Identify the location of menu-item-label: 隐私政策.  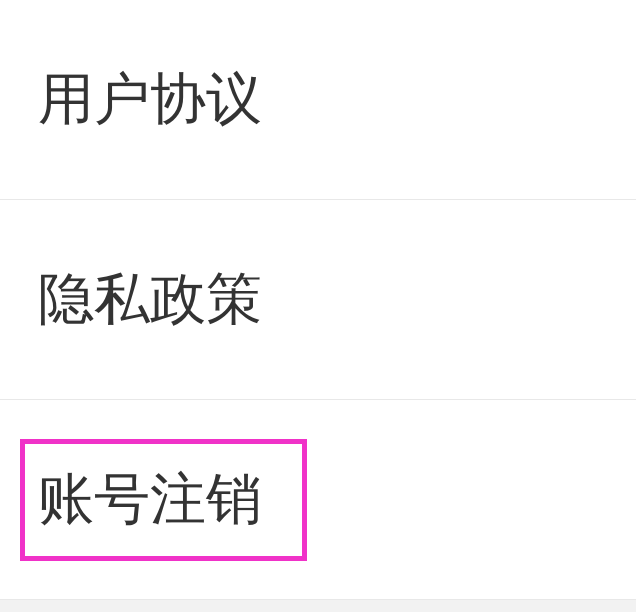
(150, 300).